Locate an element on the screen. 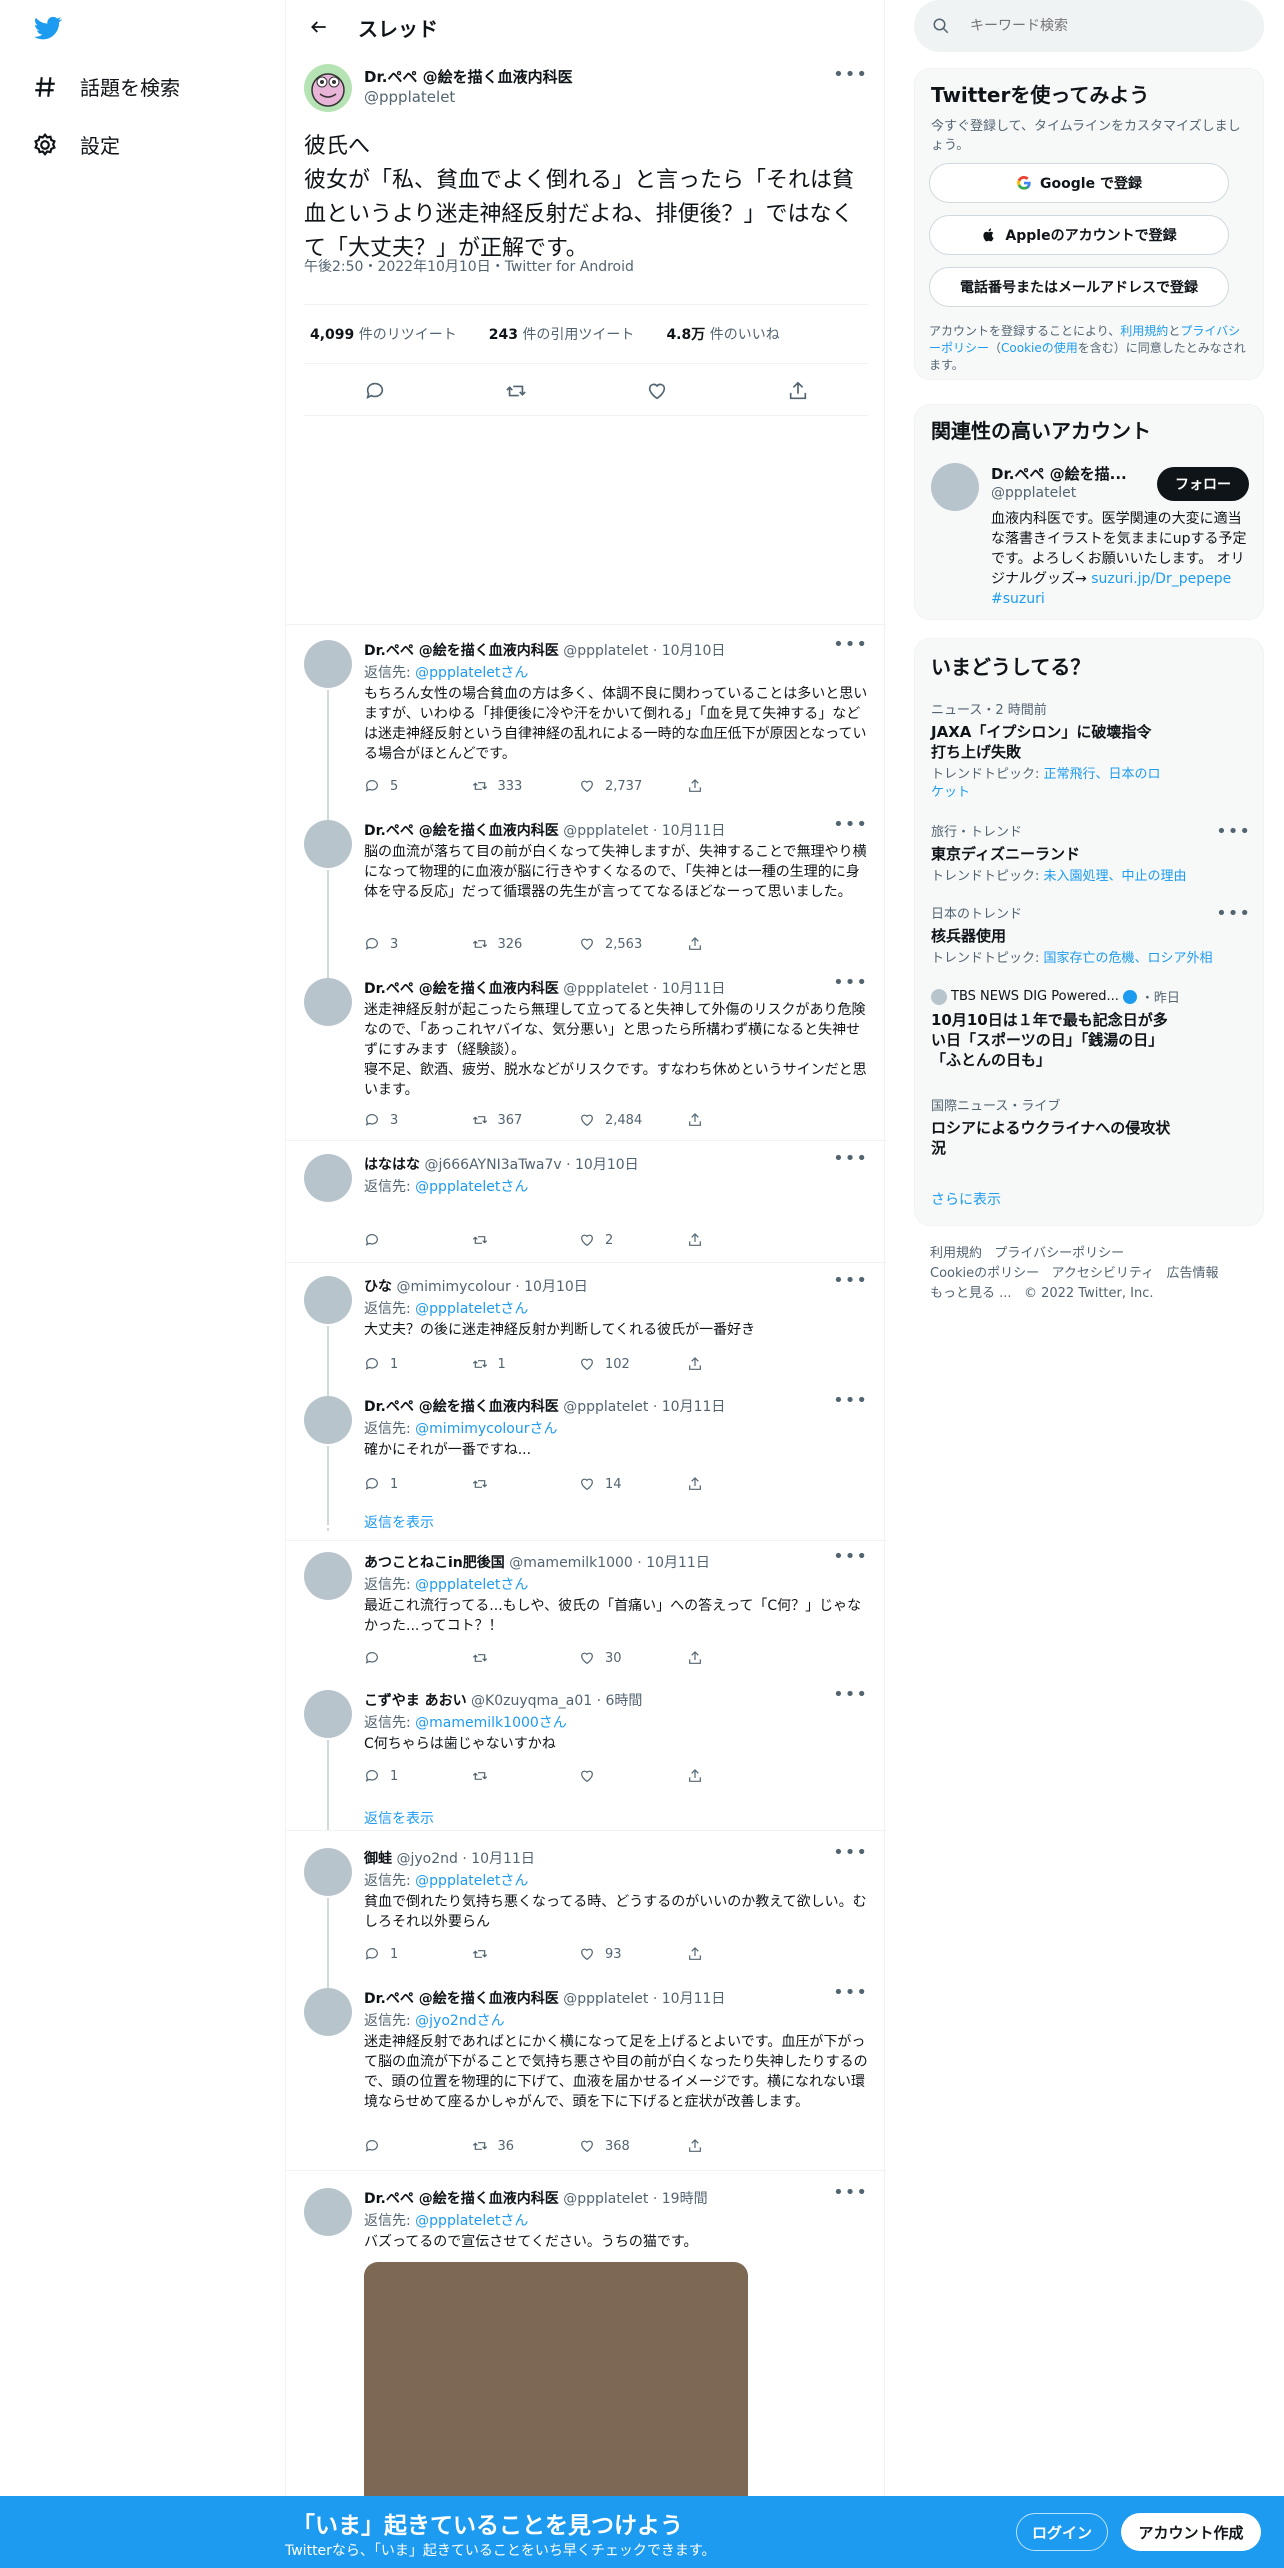  nav-settings: 設定 is located at coordinates (76, 144).